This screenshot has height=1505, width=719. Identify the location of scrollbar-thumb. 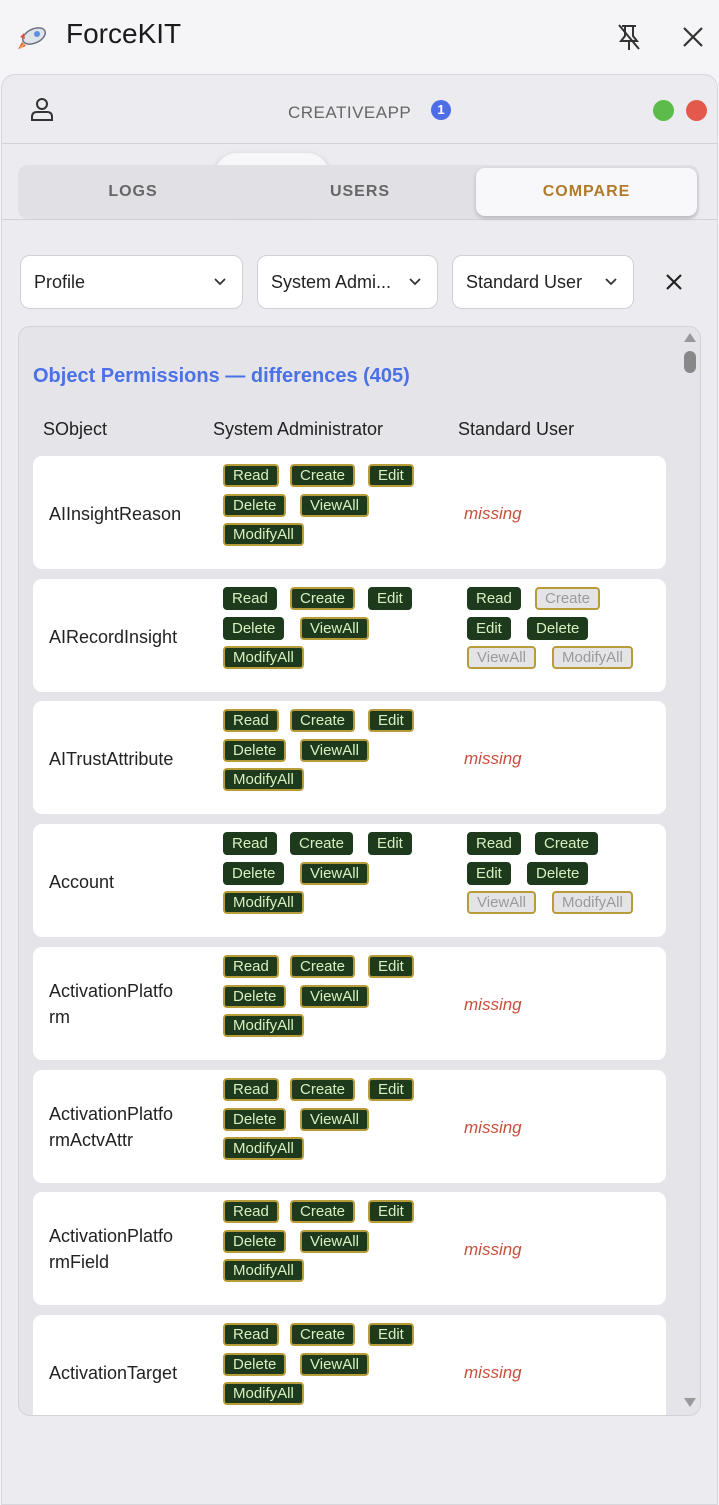
(690, 362).